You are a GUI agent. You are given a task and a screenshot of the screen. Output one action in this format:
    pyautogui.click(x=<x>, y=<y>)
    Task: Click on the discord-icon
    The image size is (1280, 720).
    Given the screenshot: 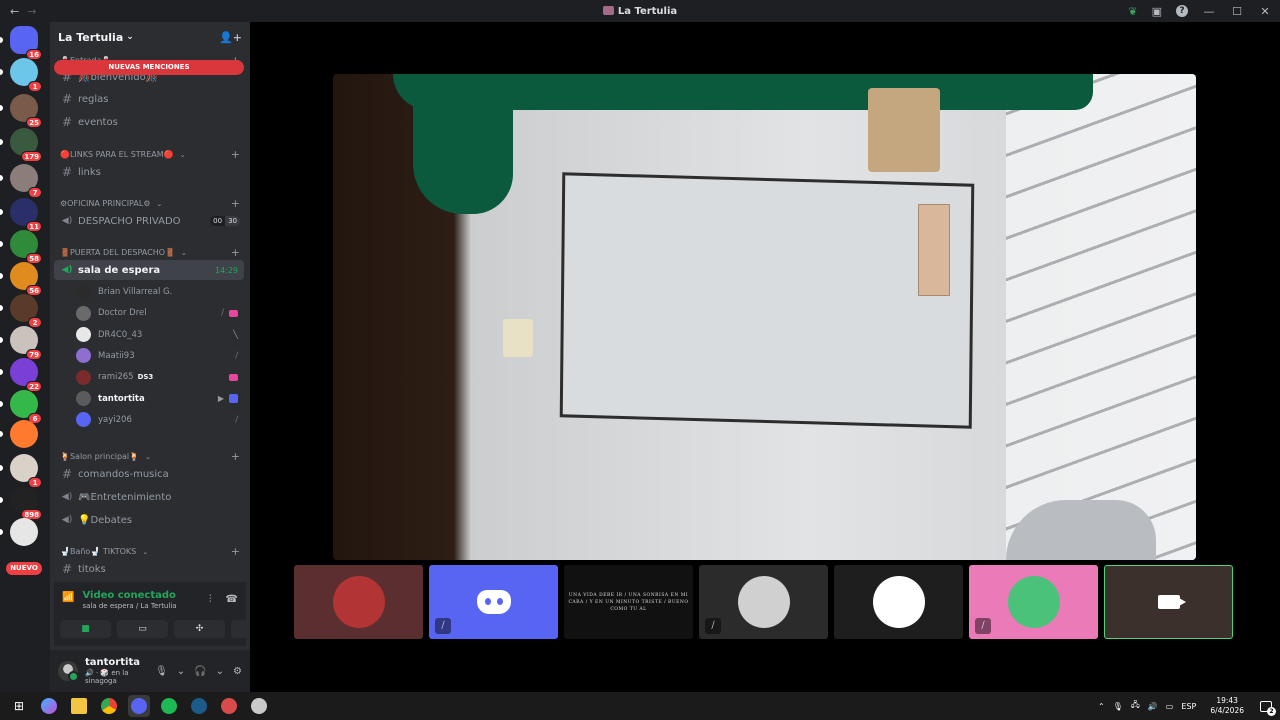 What is the action you would take?
    pyautogui.click(x=139, y=706)
    